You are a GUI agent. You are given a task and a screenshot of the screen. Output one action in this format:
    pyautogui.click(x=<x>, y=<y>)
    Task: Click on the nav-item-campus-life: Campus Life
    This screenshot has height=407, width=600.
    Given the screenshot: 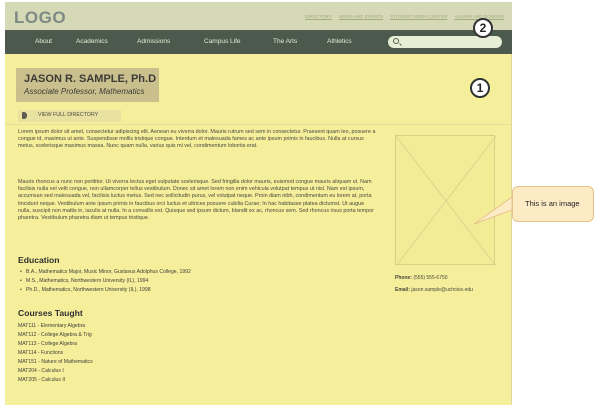 What is the action you would take?
    pyautogui.click(x=222, y=41)
    